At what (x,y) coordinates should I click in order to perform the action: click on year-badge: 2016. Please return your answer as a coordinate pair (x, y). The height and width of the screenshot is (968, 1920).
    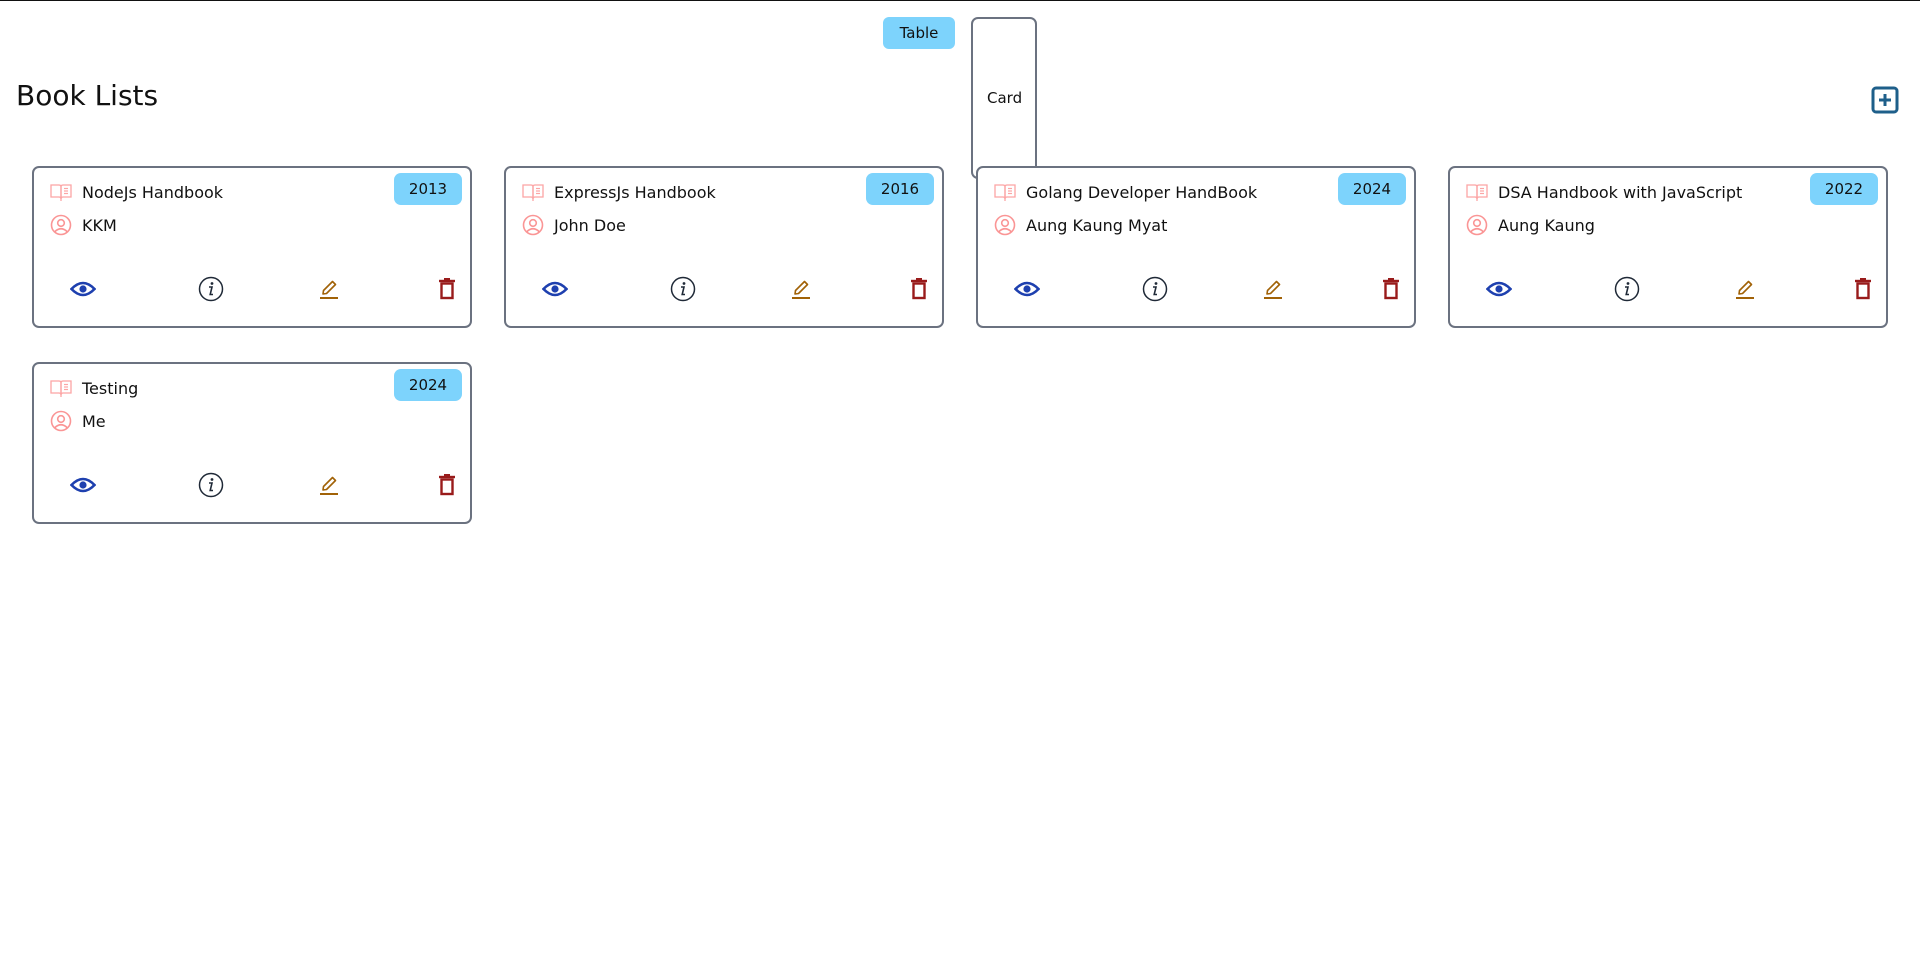
    Looking at the image, I should click on (900, 189).